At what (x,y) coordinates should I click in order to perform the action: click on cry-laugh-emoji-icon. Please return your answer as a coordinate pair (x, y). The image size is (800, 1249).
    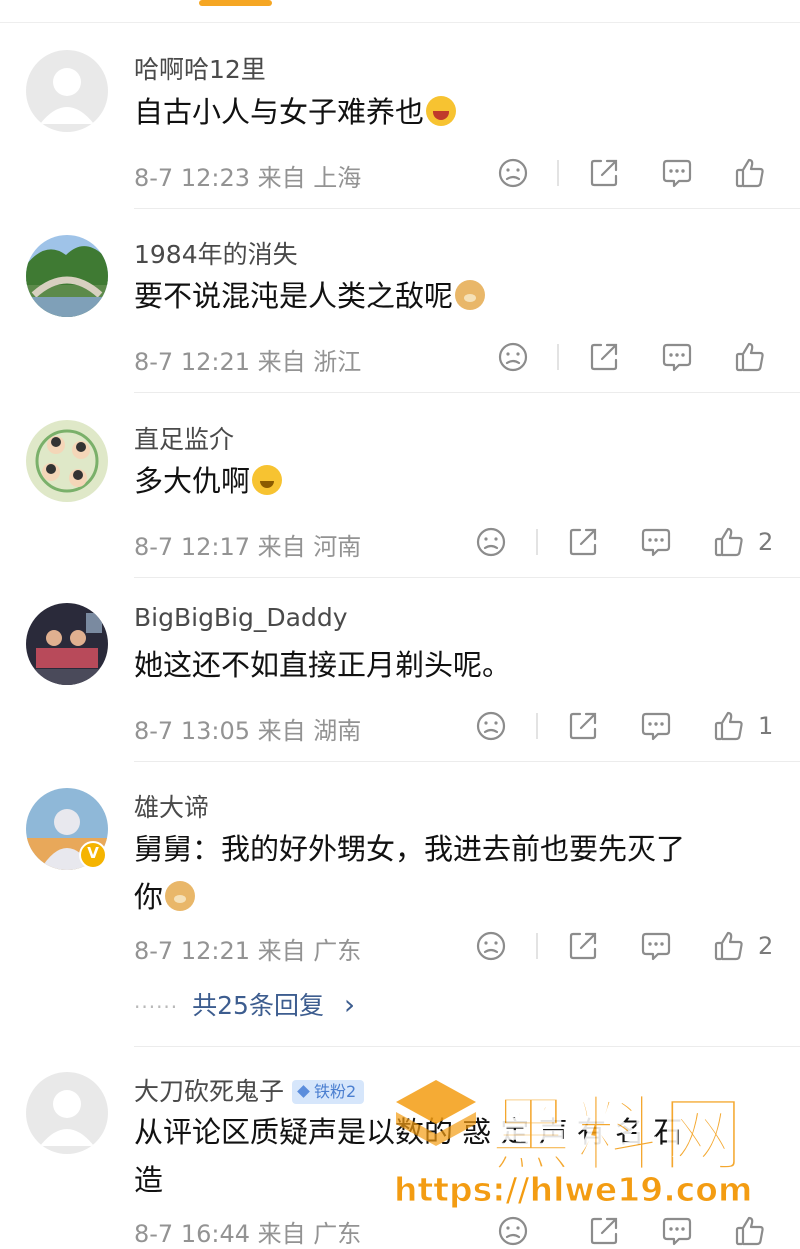
    Looking at the image, I should click on (267, 480).